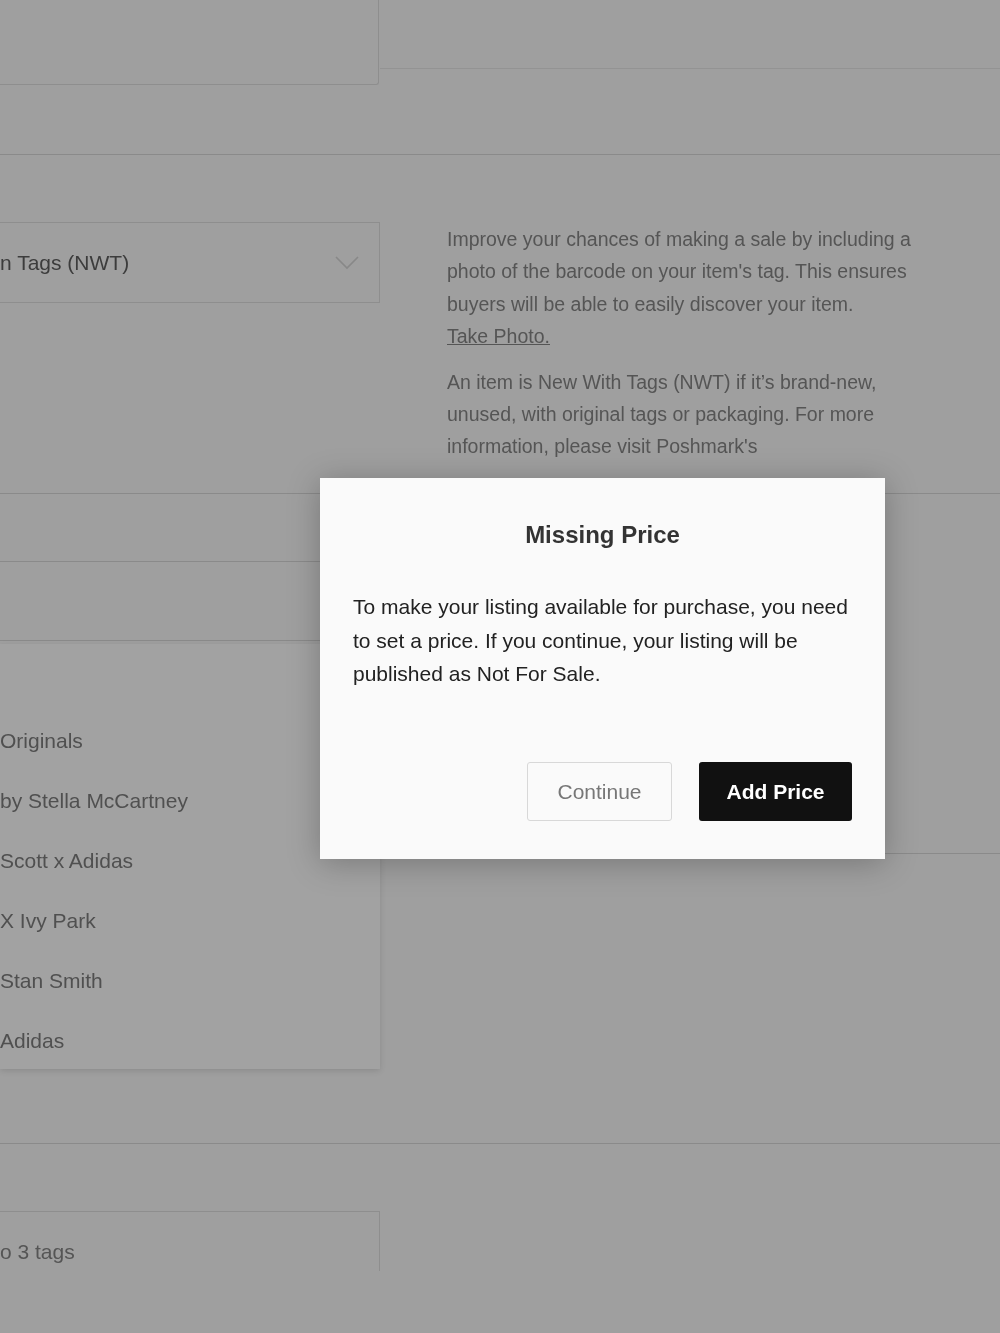  Describe the element at coordinates (190, 939) in the screenshot. I see `brand-option: X Ivy Park` at that location.